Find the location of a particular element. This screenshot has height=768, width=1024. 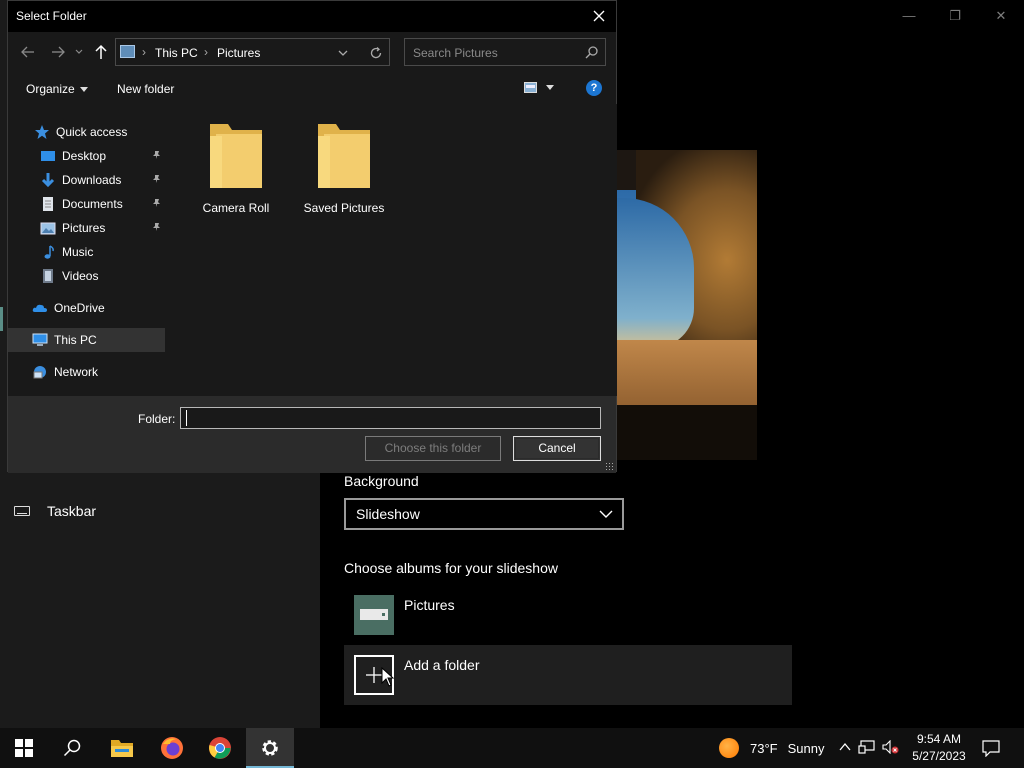

close-window-button: ✕ is located at coordinates (1001, 16).